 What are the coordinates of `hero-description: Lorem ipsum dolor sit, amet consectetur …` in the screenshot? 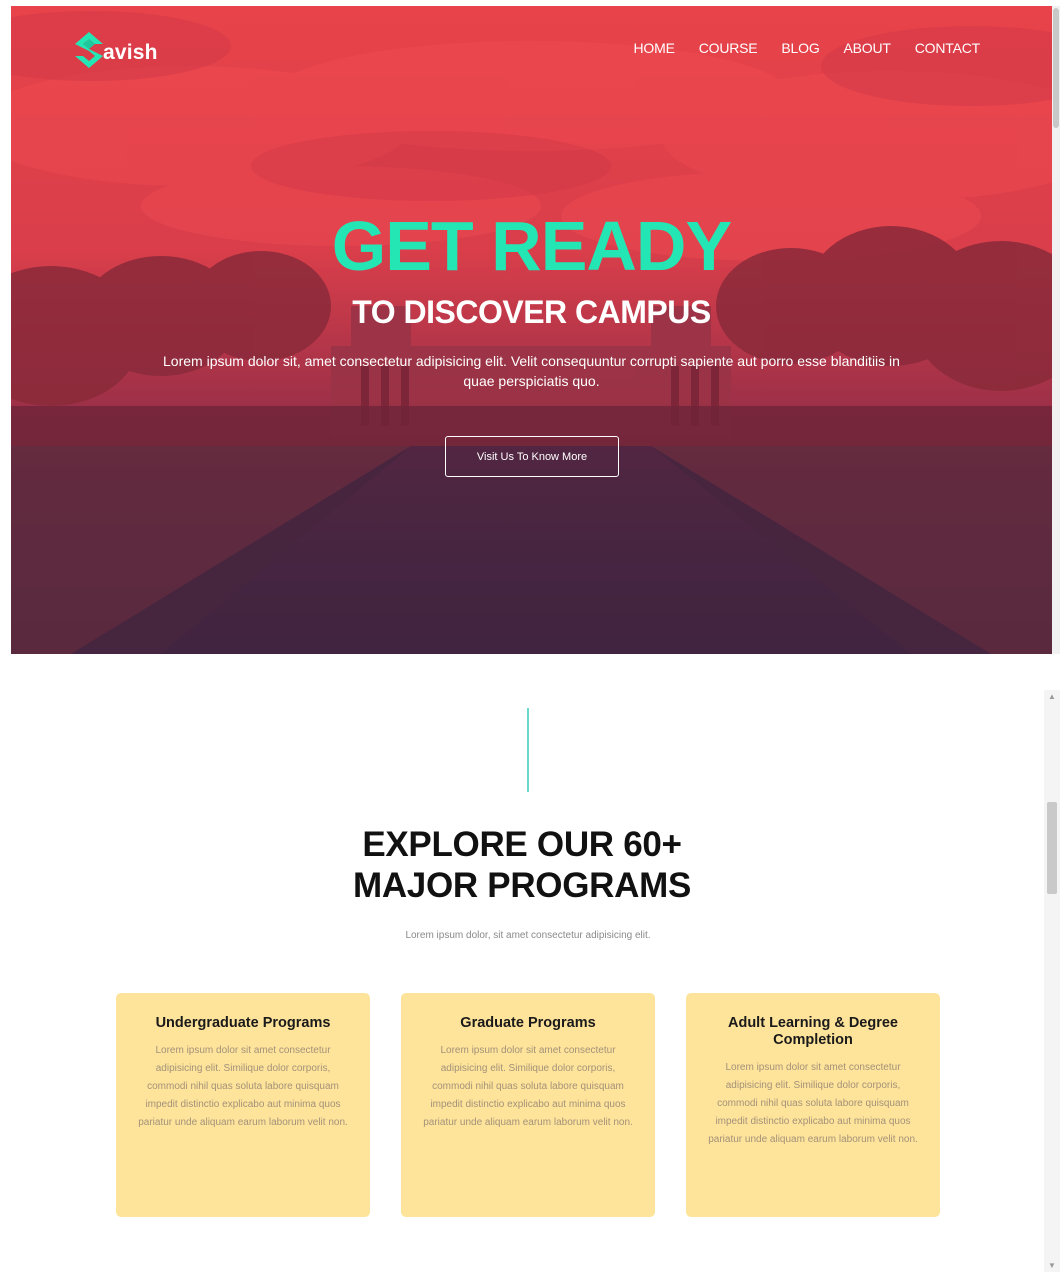 It's located at (531, 371).